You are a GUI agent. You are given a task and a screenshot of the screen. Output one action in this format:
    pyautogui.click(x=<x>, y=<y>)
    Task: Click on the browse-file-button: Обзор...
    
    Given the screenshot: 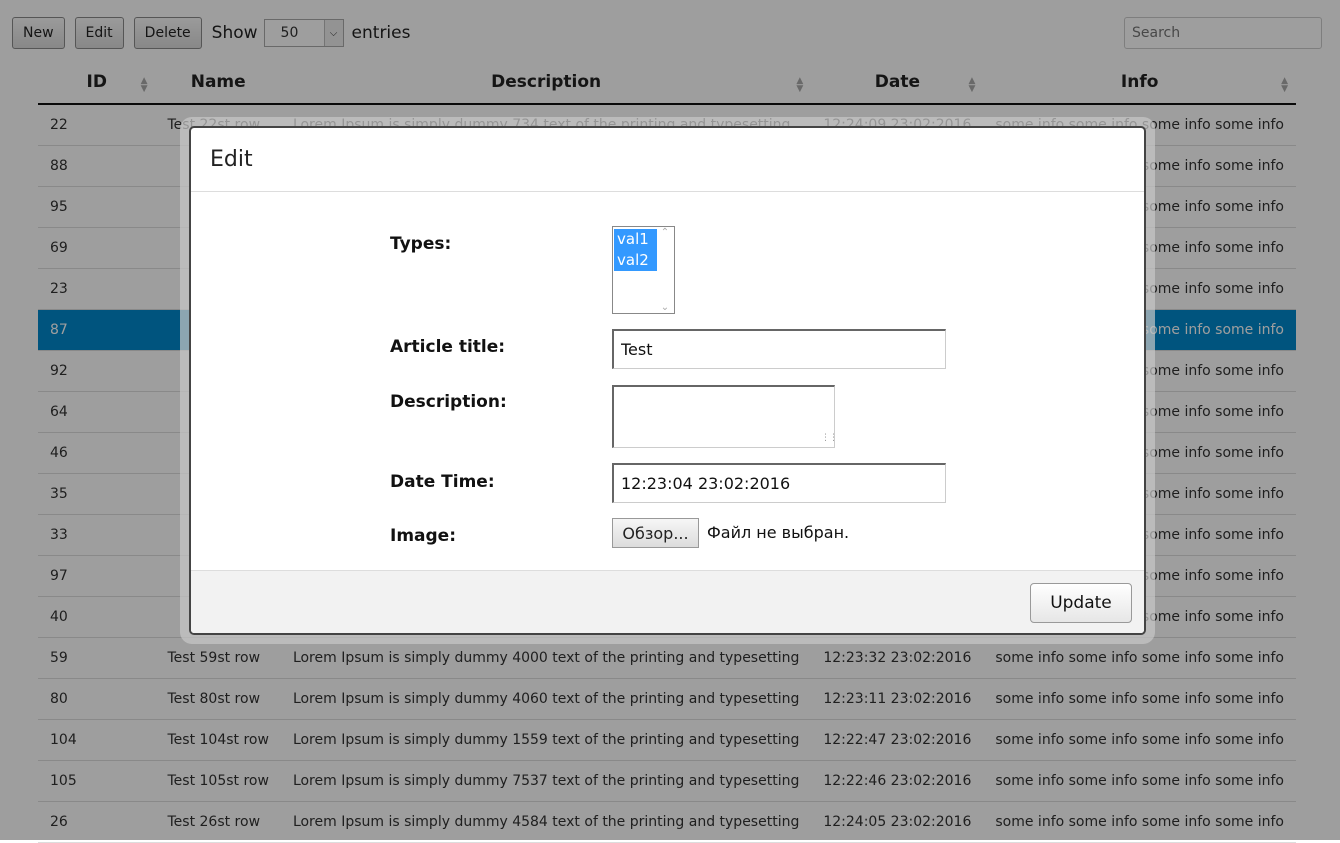 What is the action you would take?
    pyautogui.click(x=655, y=533)
    